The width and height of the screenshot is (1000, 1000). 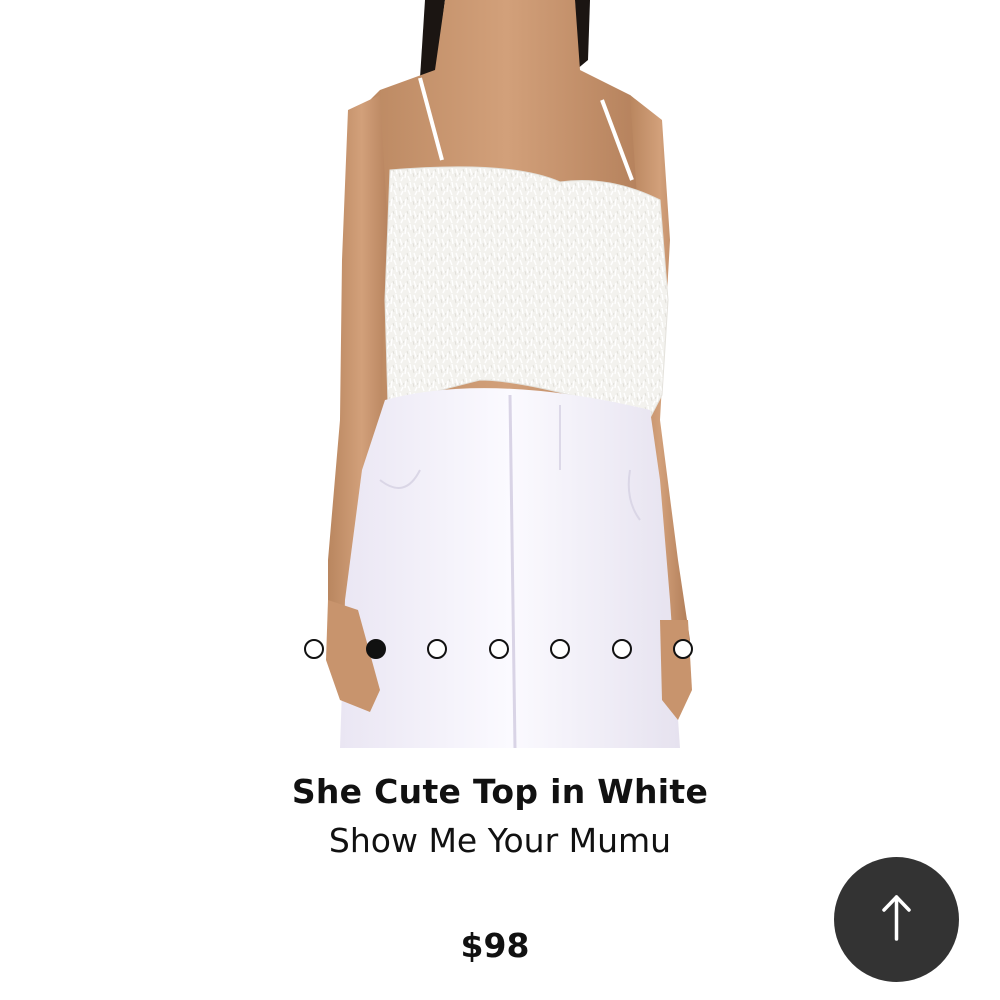 I want to click on carousel-dots, so click(x=500, y=650).